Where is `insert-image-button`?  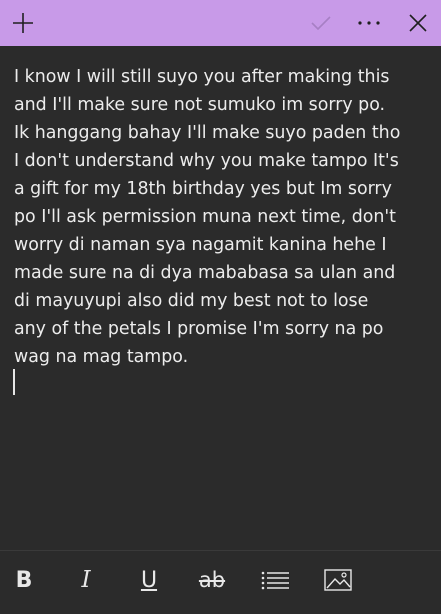 insert-image-button is located at coordinates (338, 580).